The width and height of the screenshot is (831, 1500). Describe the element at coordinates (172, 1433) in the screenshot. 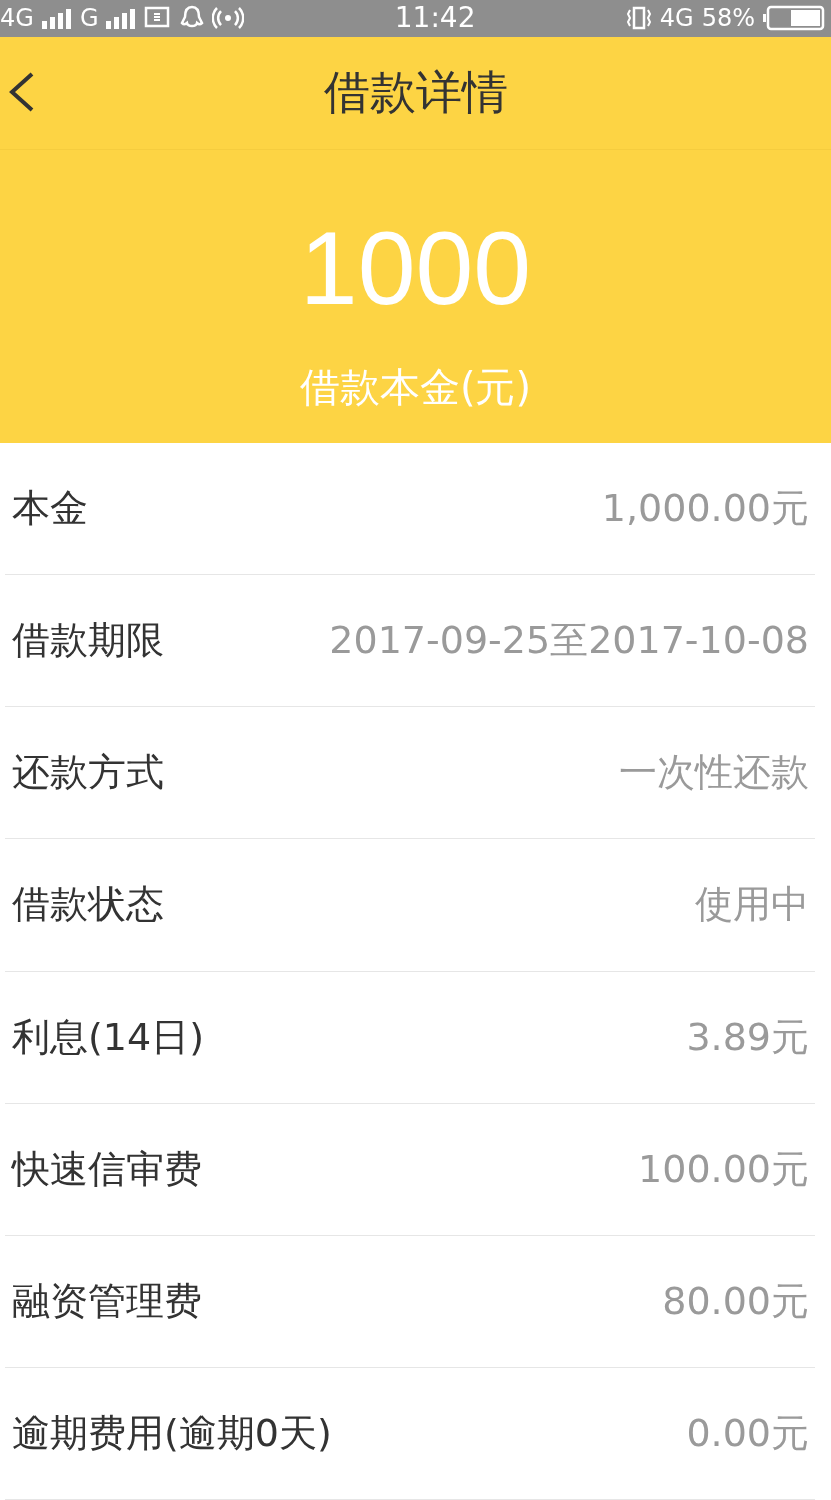

I see `row-label: 逾期费用(逾期0天)` at that location.